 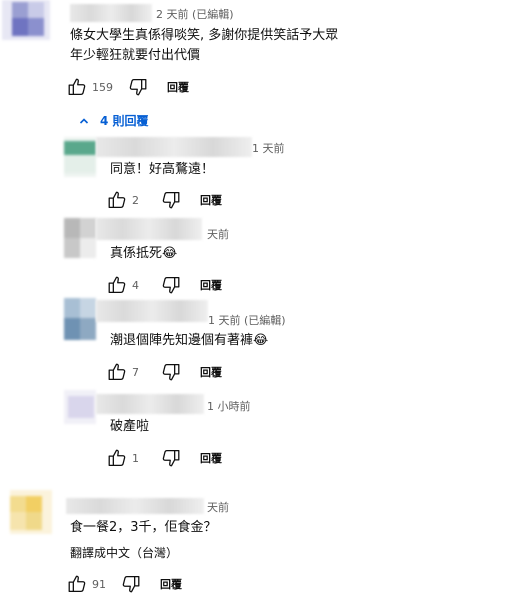 What do you see at coordinates (195, 14) in the screenshot?
I see `comment-time: 2 天前 (已編輯)` at bounding box center [195, 14].